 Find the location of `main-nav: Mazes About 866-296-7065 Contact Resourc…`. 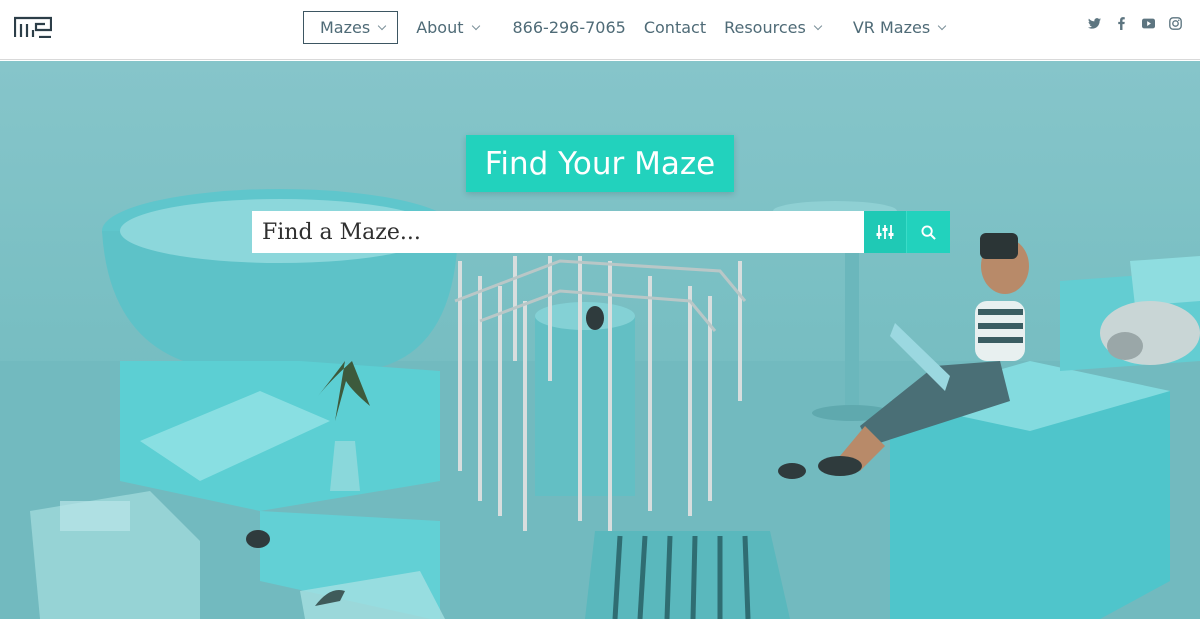

main-nav: Mazes About 866-296-7065 Contact Resourc… is located at coordinates (632, 27).